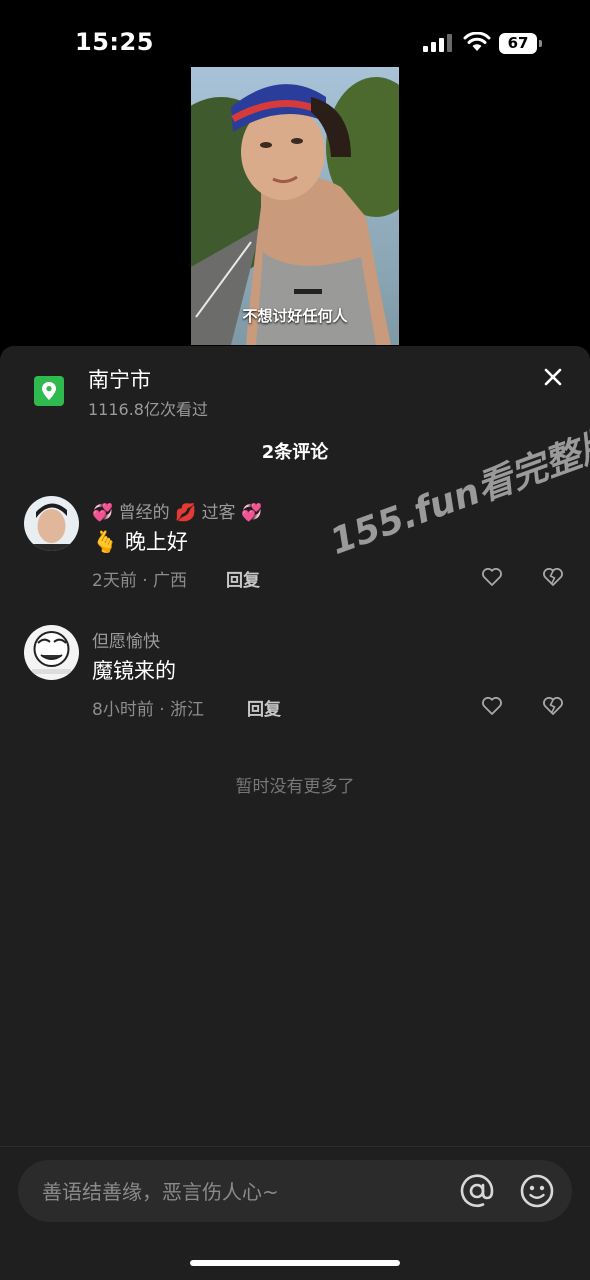 This screenshot has height=1280, width=590. I want to click on video-thumbnail-image, so click(295, 206).